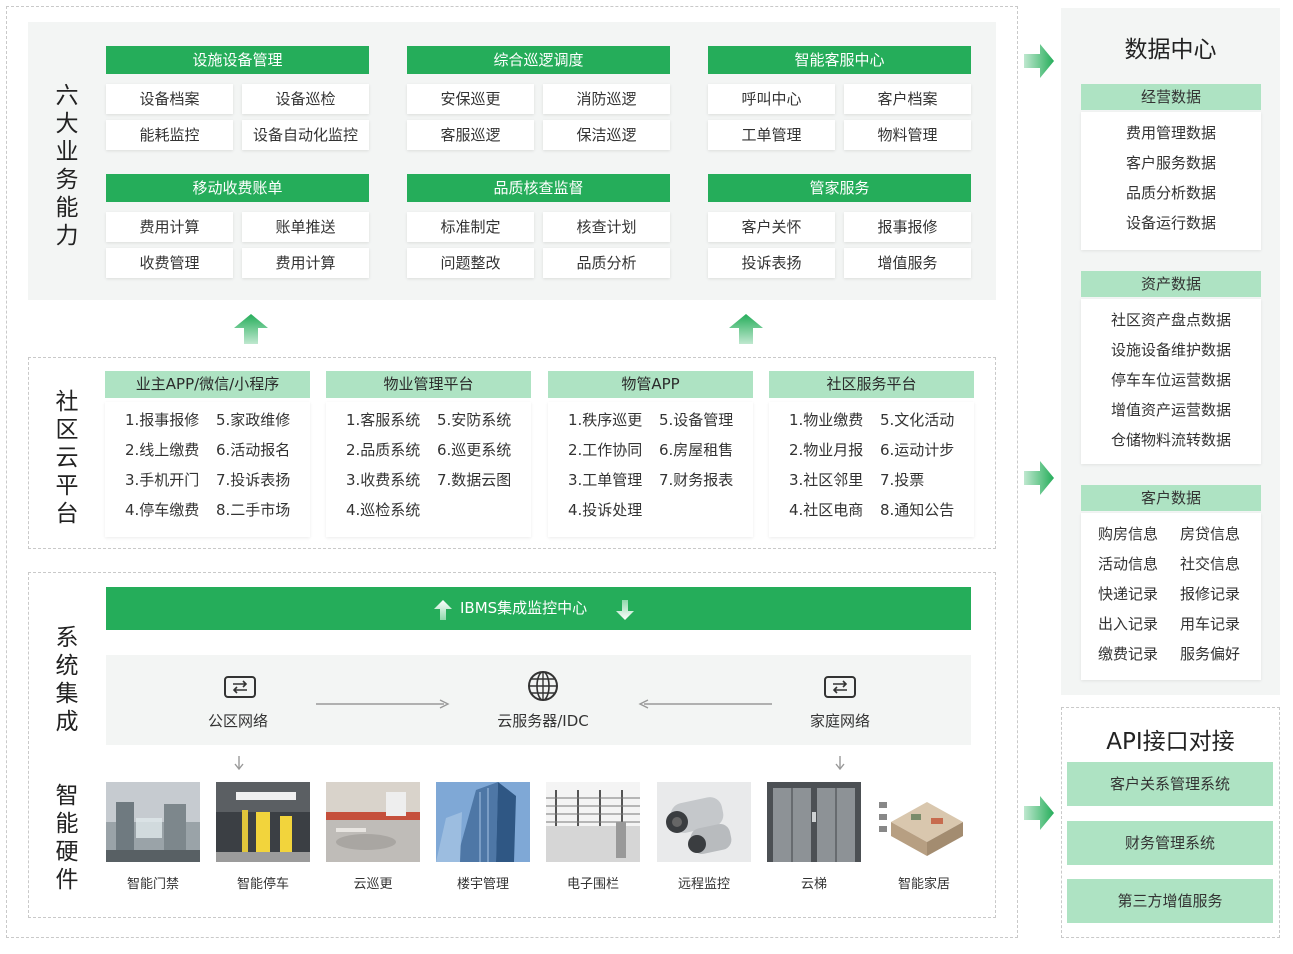  Describe the element at coordinates (771, 263) in the screenshot. I see `business-item: 投诉表扬` at that location.